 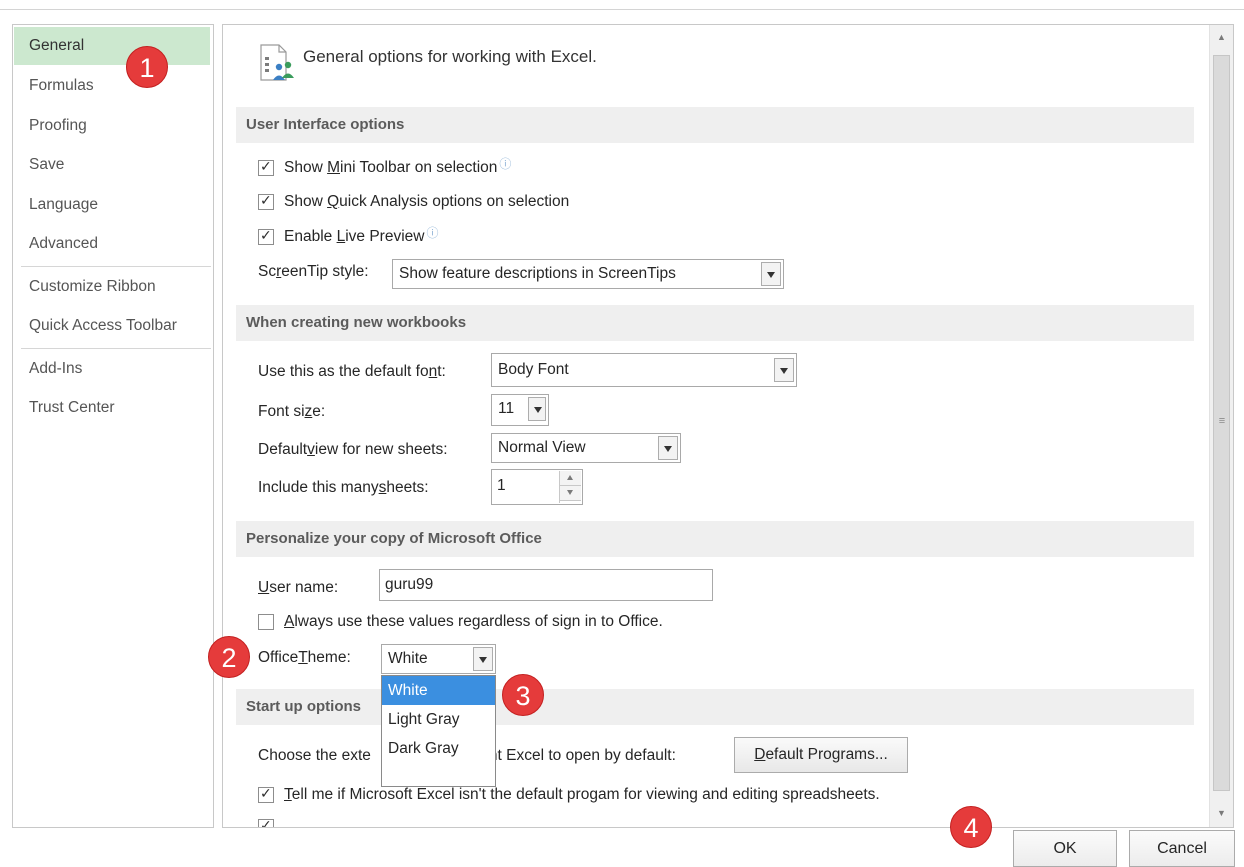 What do you see at coordinates (390, 168) in the screenshot?
I see `mini-toolbar-label: Show Mini Toolbar on selection` at bounding box center [390, 168].